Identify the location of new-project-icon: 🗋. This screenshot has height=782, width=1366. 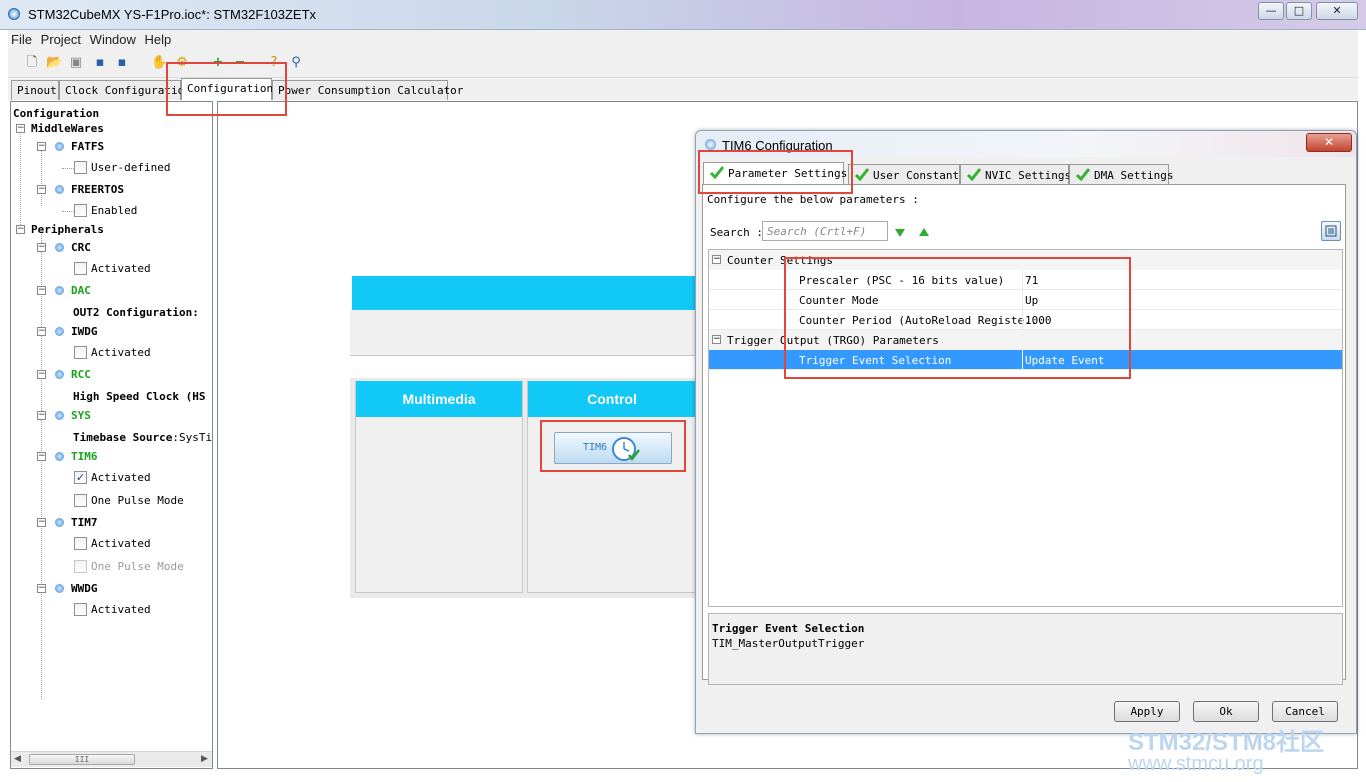
(32, 63).